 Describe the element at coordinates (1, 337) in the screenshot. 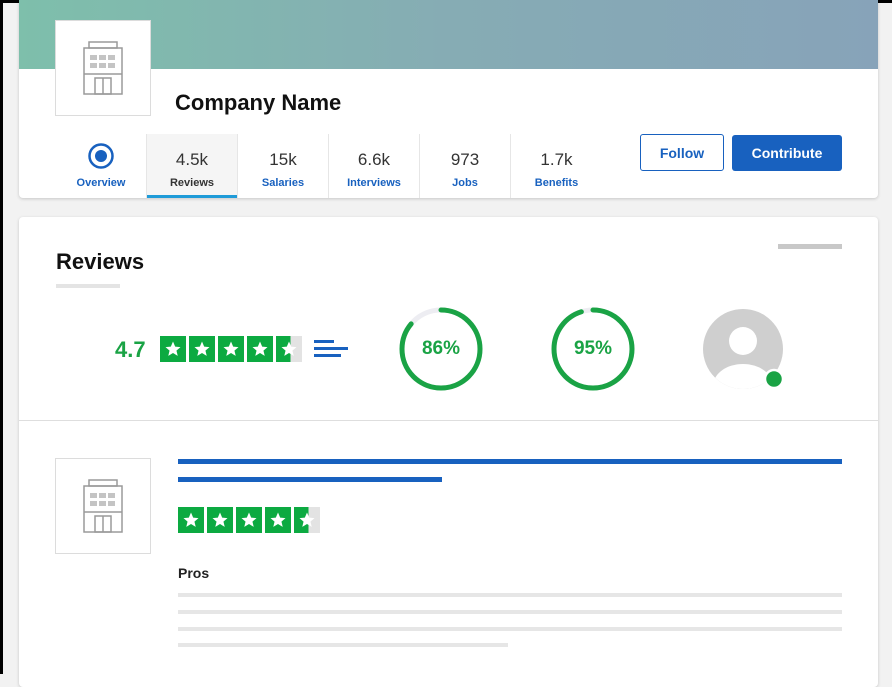

I see `window-border-left` at that location.